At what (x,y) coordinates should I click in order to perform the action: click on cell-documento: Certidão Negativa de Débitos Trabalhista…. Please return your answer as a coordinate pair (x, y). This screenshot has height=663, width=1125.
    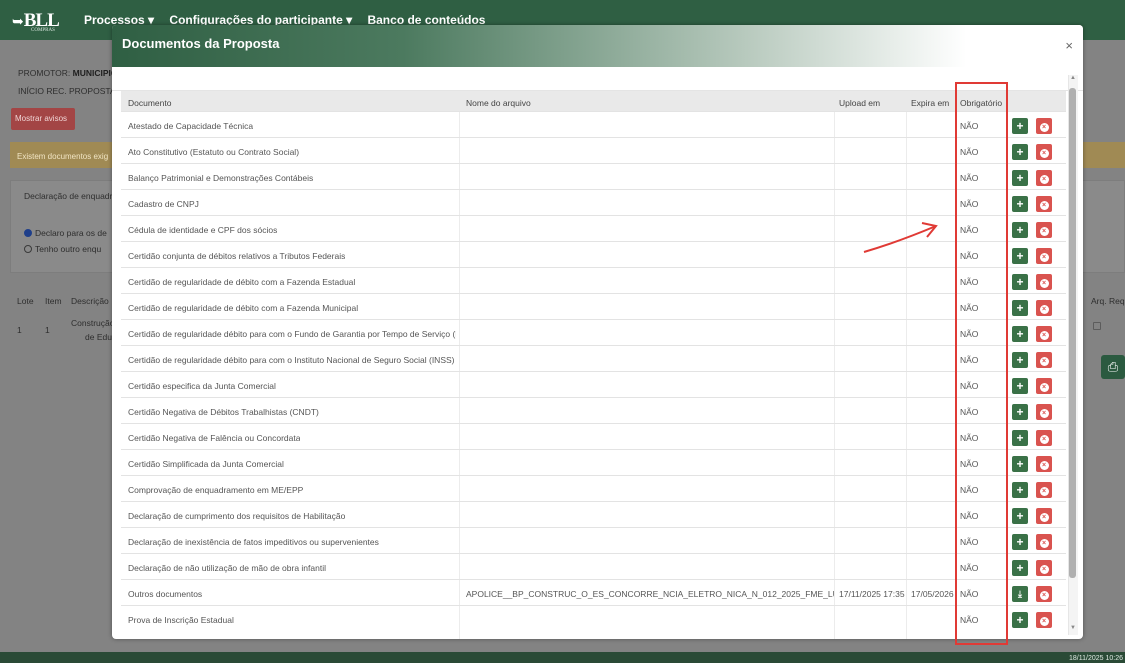
    Looking at the image, I should click on (223, 412).